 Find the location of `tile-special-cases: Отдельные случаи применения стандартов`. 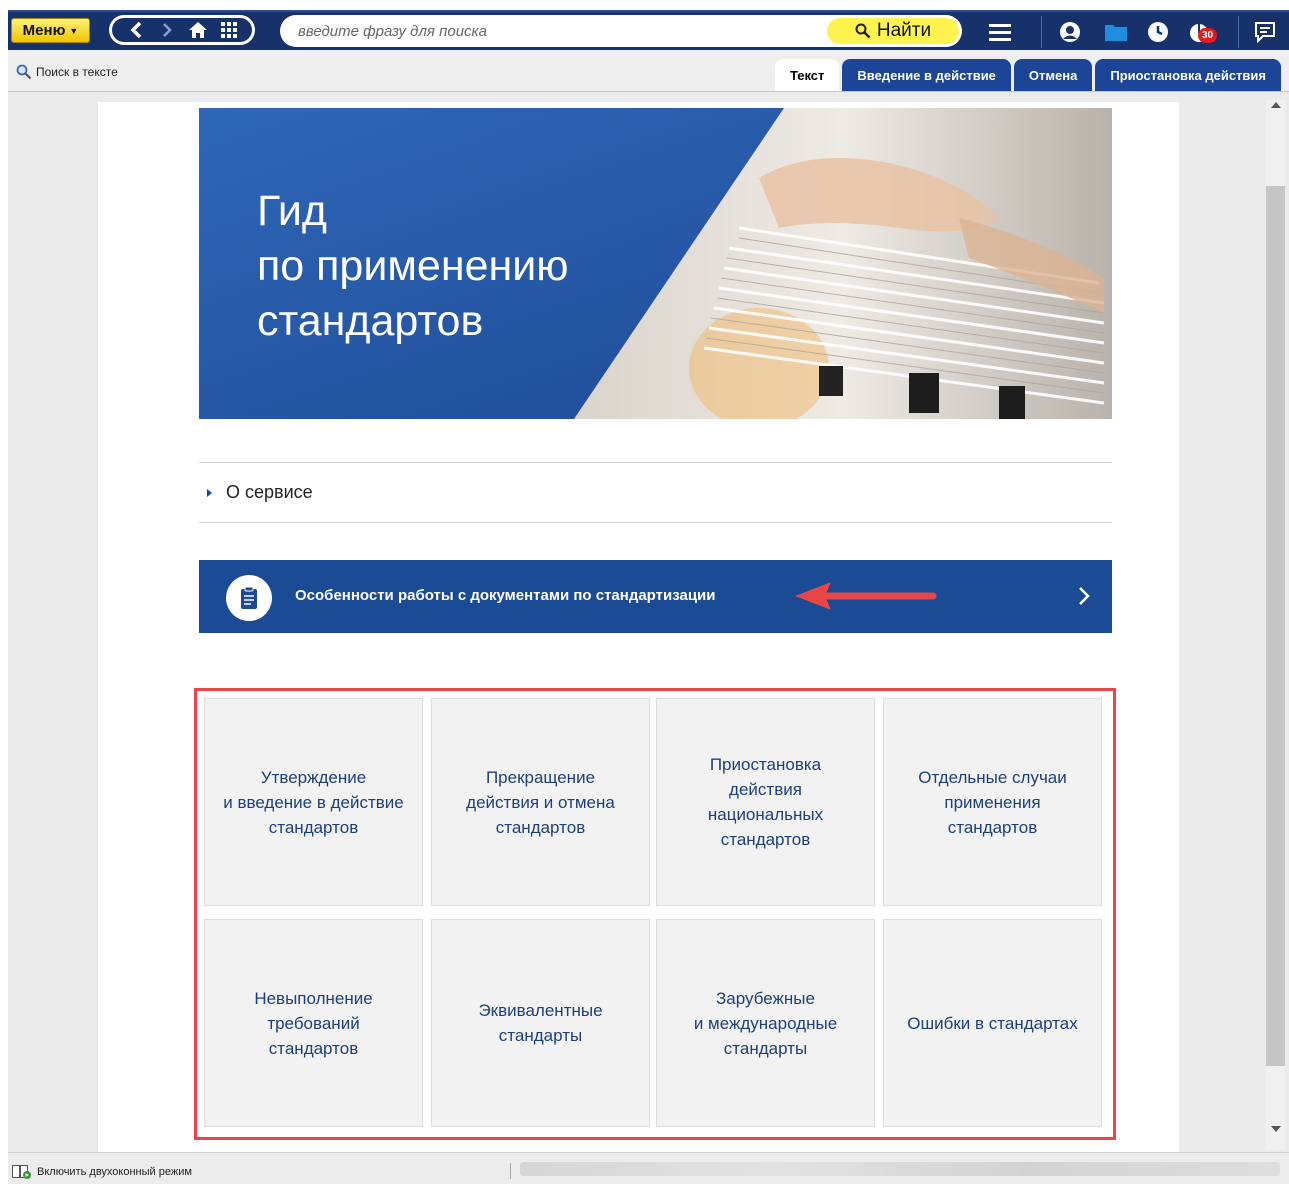

tile-special-cases: Отдельные случаи применения стандартов is located at coordinates (992, 802).